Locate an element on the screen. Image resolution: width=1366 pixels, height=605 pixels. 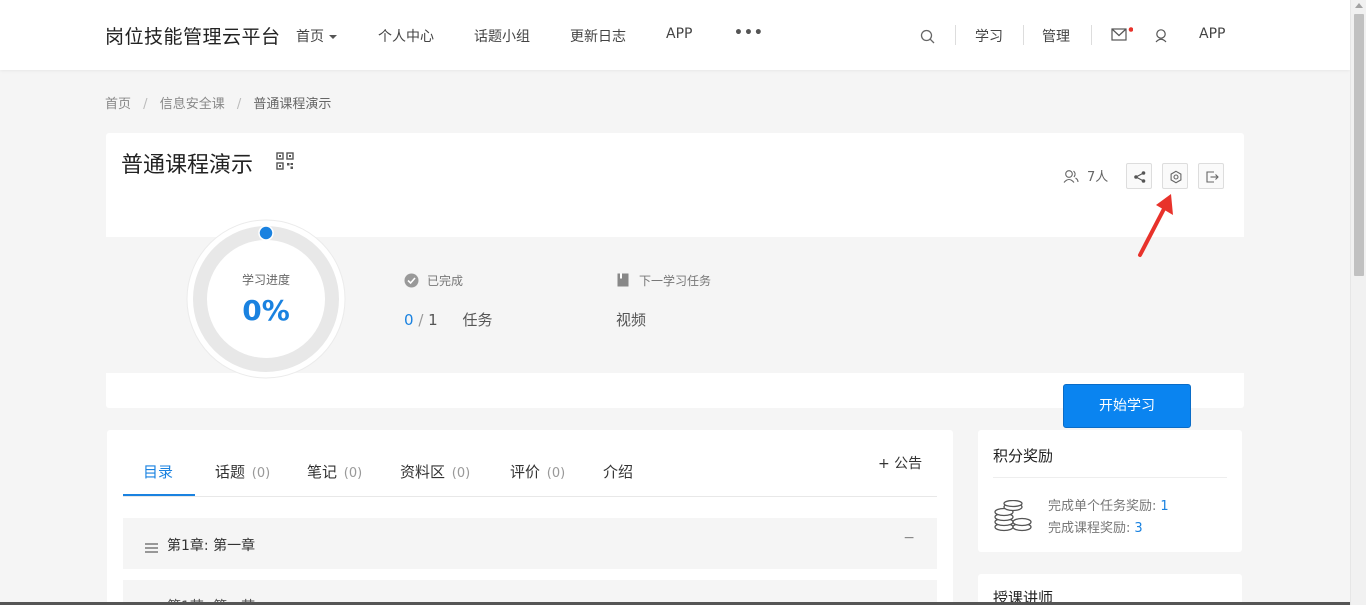
add-notice-button: + 公告 is located at coordinates (900, 463).